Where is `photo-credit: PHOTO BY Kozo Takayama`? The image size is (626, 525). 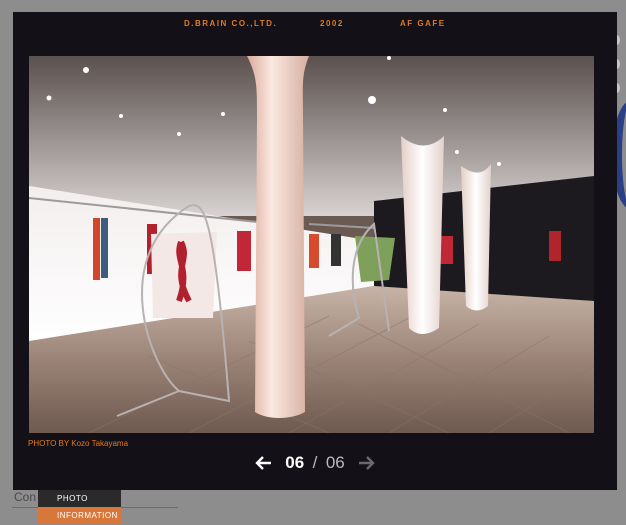
photo-credit: PHOTO BY Kozo Takayama is located at coordinates (78, 443).